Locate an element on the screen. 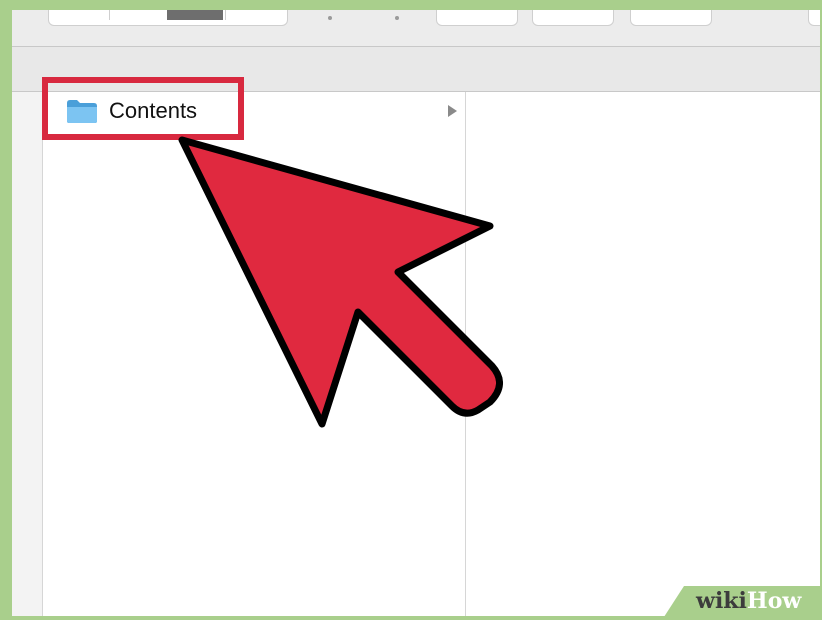 This screenshot has width=822, height=620. share-button is located at coordinates (671, 18).